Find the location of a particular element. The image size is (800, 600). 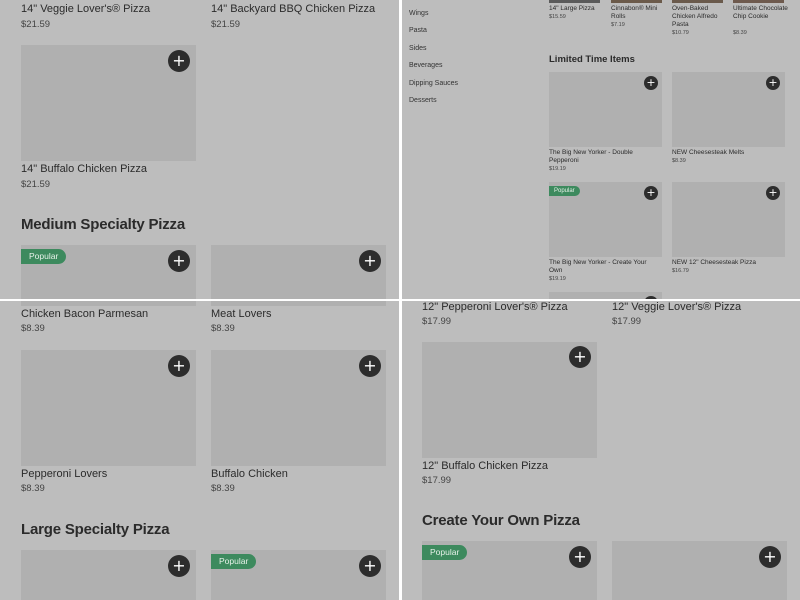

product-name: The Big New Yorker - Create Your Own is located at coordinates (601, 267).